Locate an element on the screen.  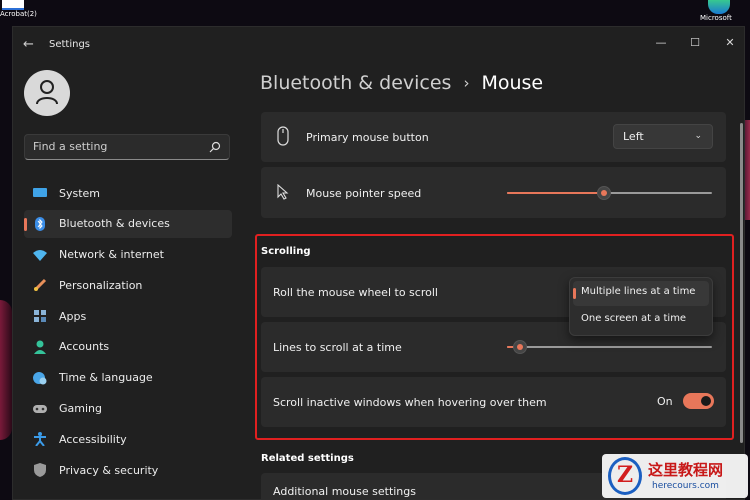
scroll-inactive-toggle is located at coordinates (698, 401).